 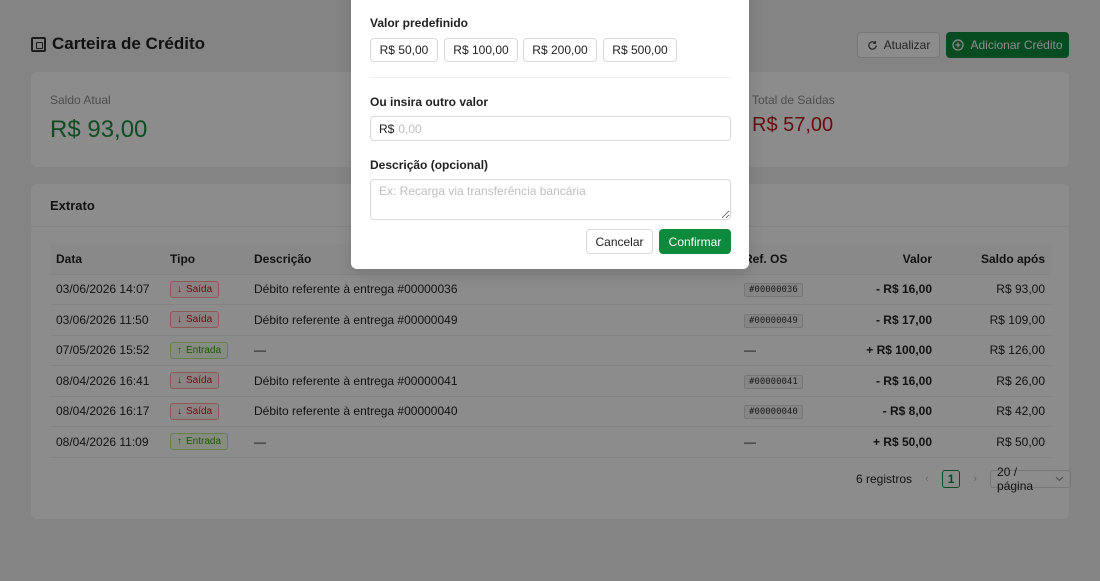 What do you see at coordinates (387, 128) in the screenshot?
I see `currency-prefix: R$` at bounding box center [387, 128].